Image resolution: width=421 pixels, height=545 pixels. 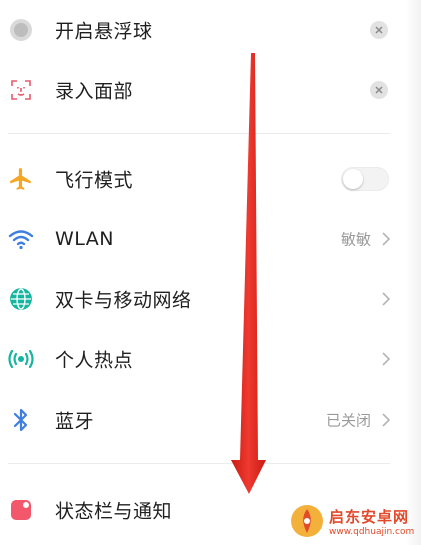 I want to click on settings-item-airplane-mode: 飞行模式, so click(x=210, y=179).